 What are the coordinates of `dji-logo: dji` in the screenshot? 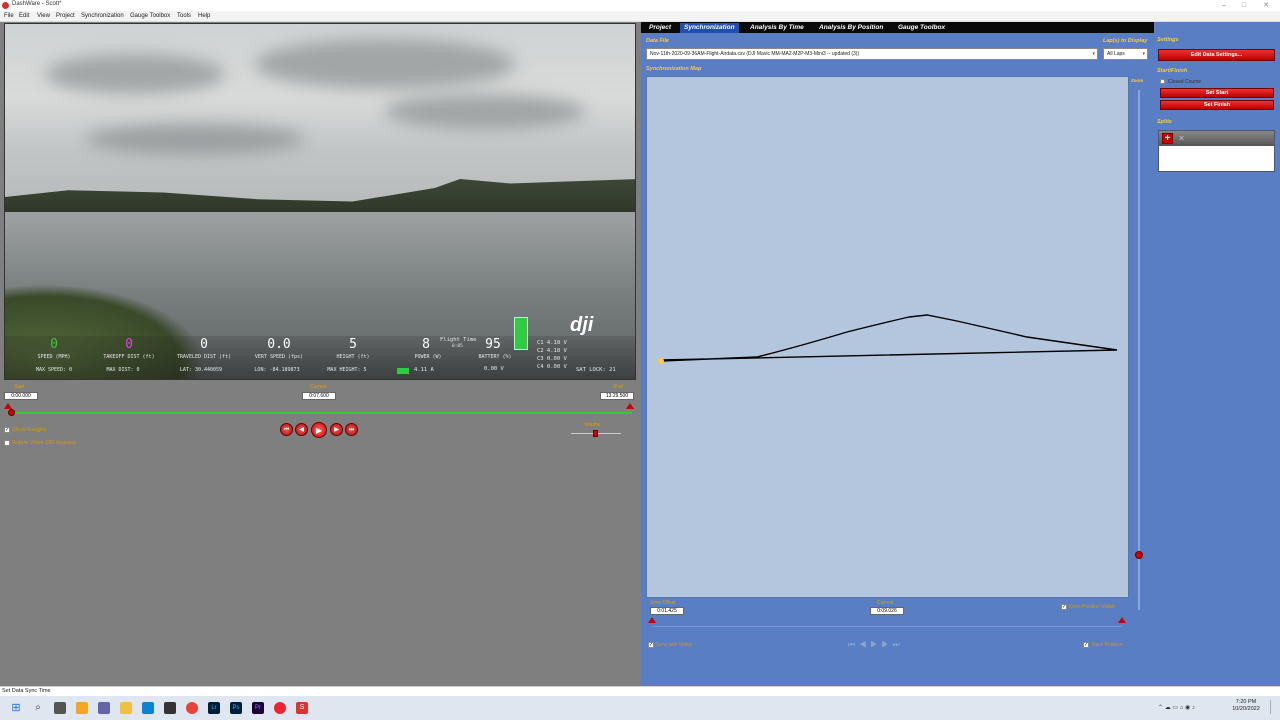 It's located at (582, 325).